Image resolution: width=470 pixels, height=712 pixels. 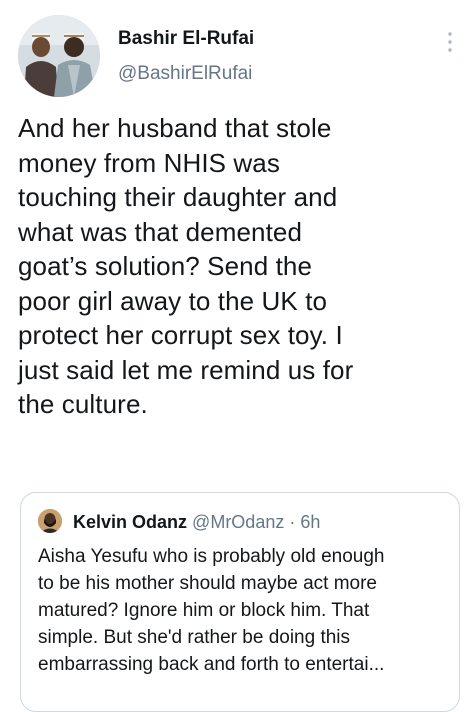 What do you see at coordinates (208, 583) in the screenshot?
I see `quoted-text-line: to be his mother should maybe act more` at bounding box center [208, 583].